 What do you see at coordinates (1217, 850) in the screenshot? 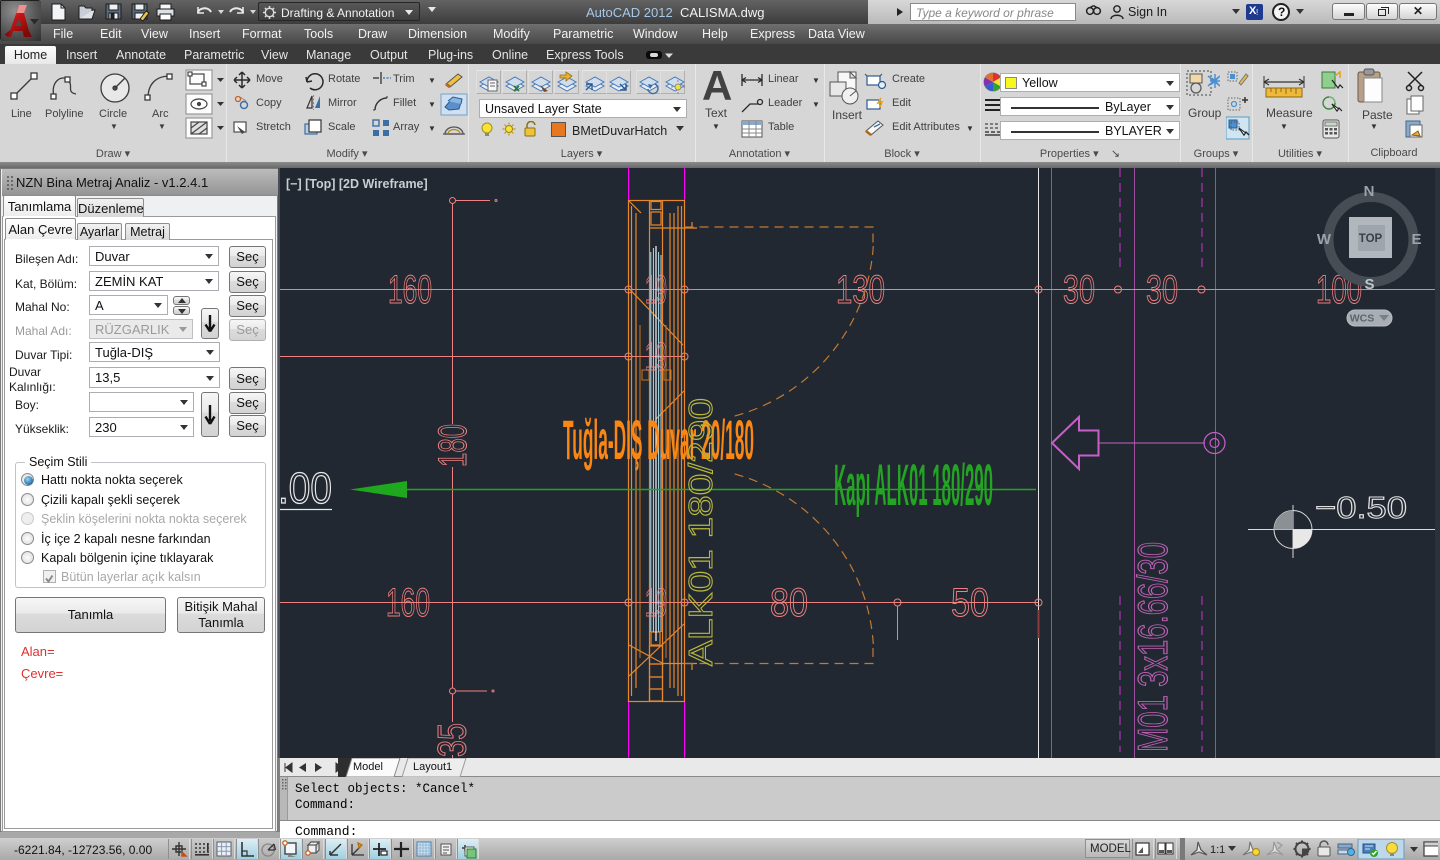
I see `svg-text: 1:1` at bounding box center [1217, 850].